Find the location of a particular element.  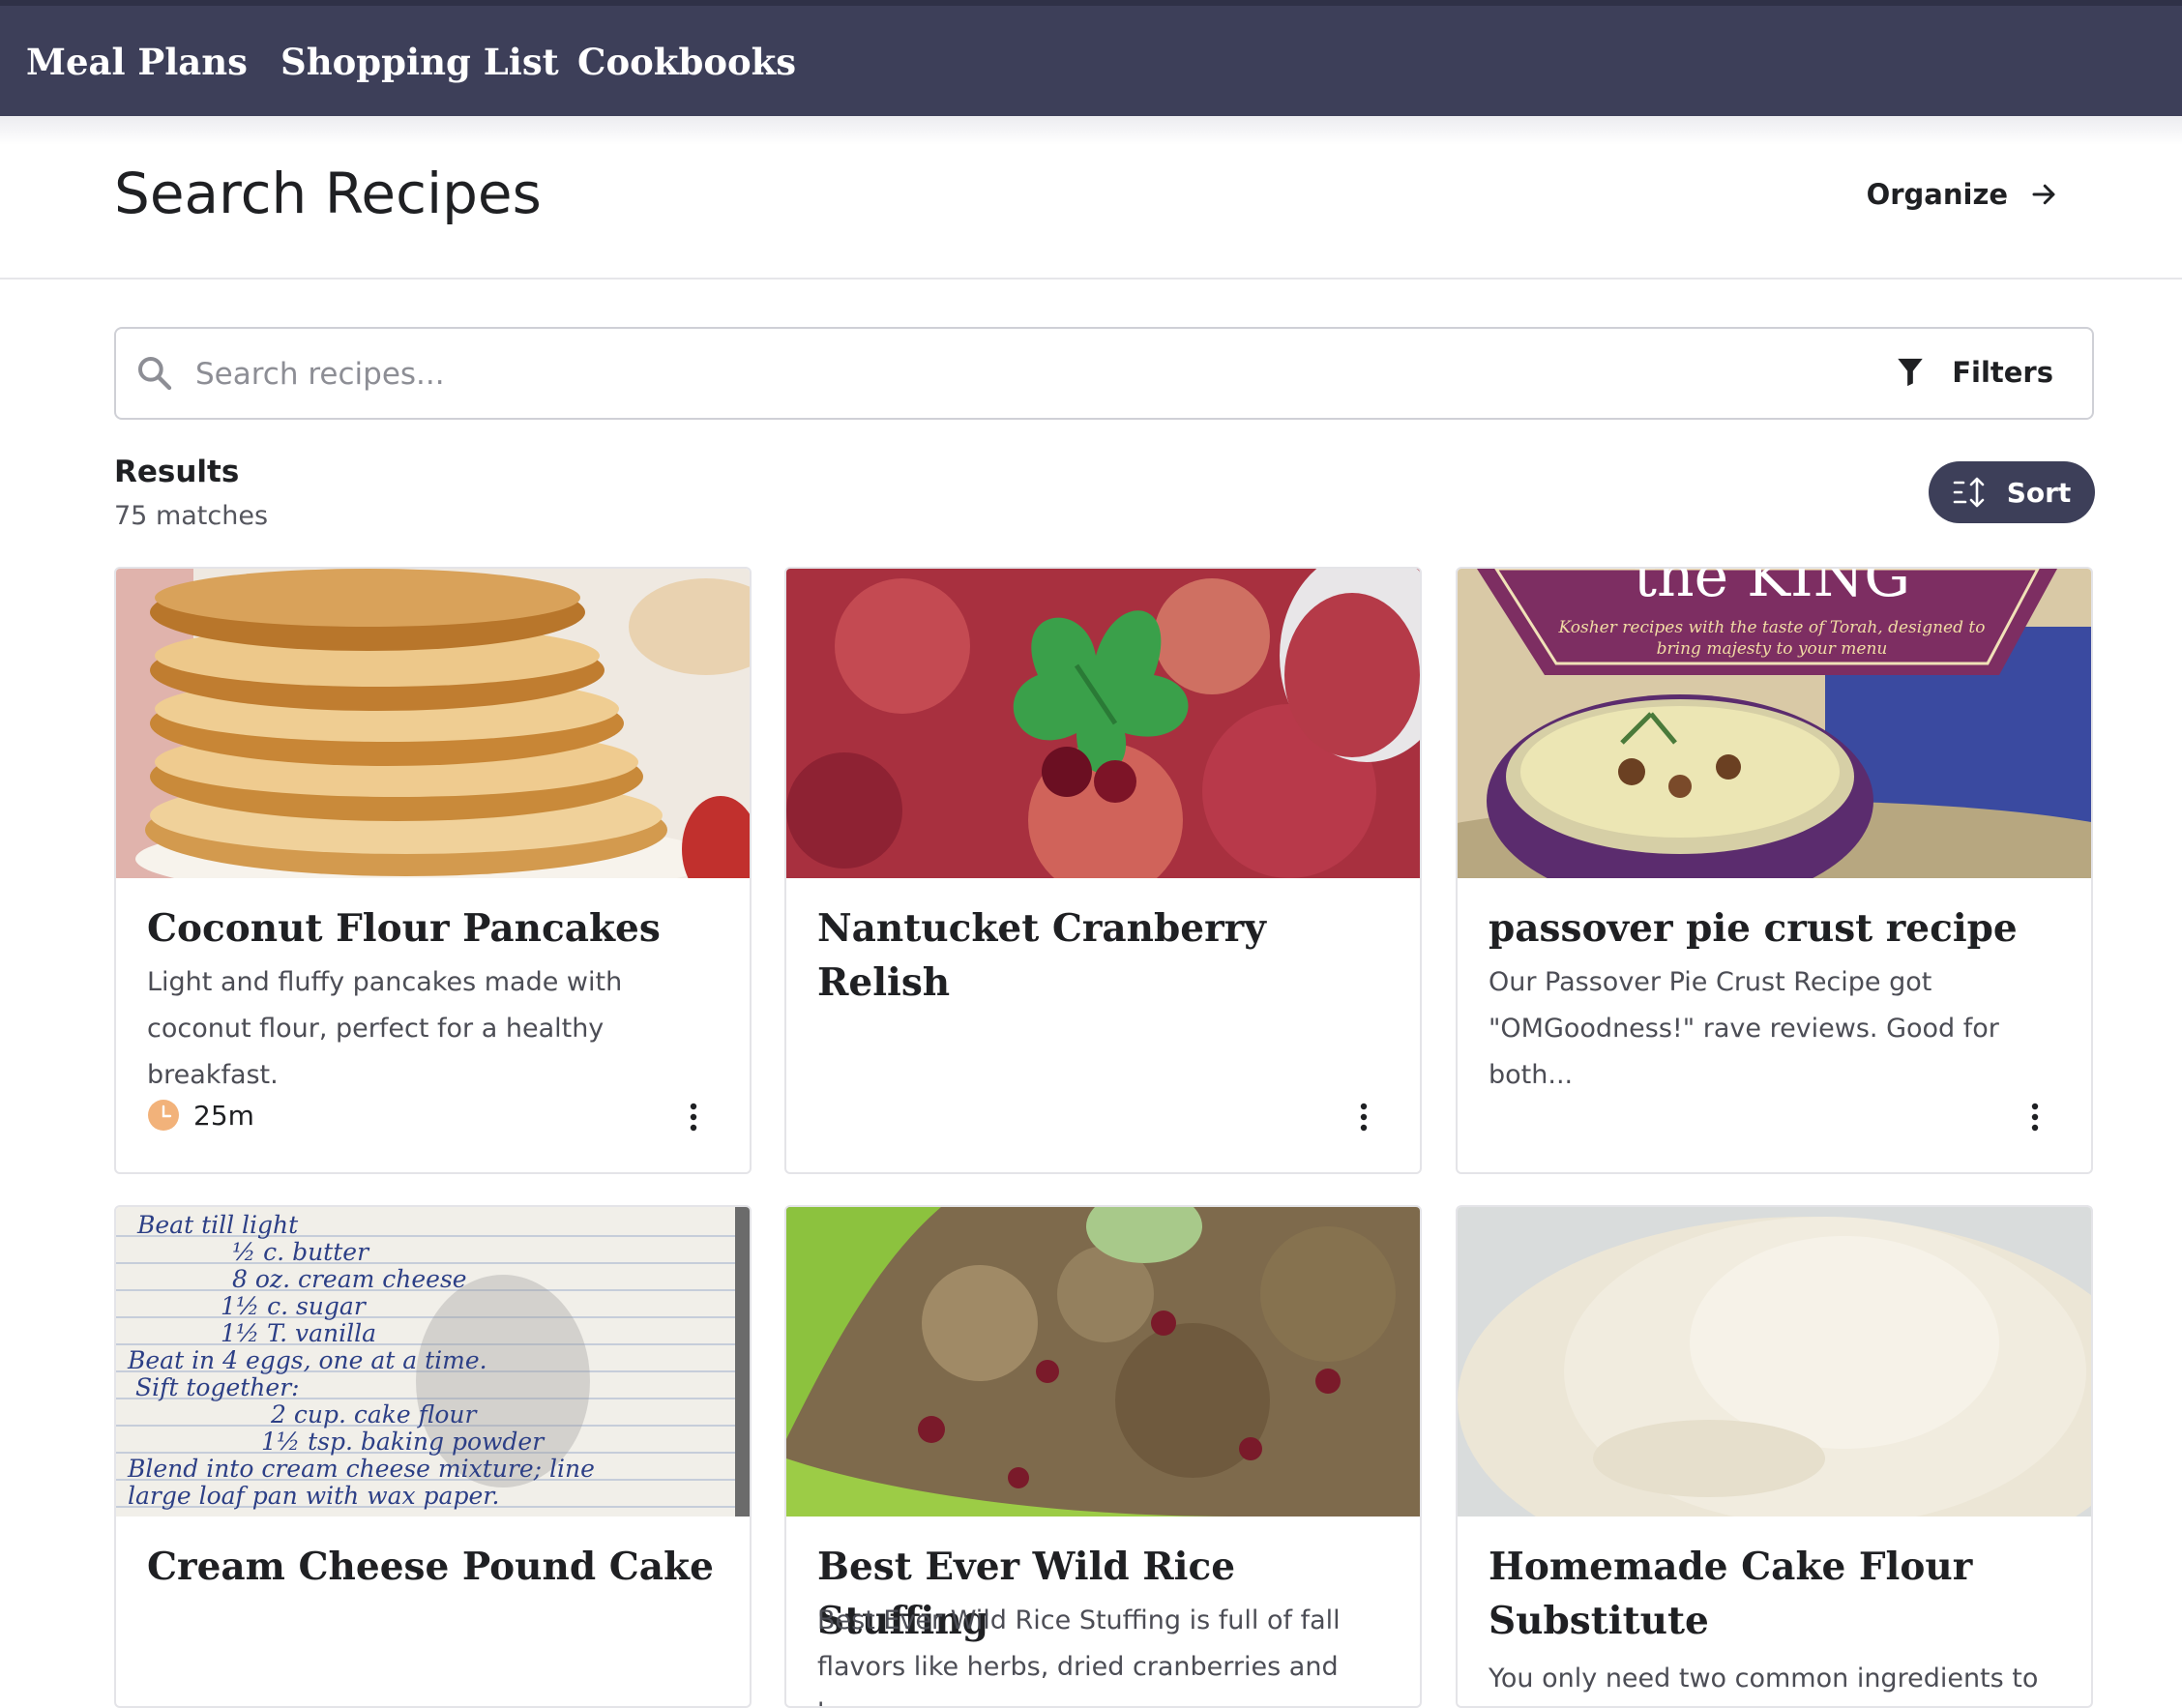

recipe-title: Coconut Flour Pancakes is located at coordinates (437, 928).